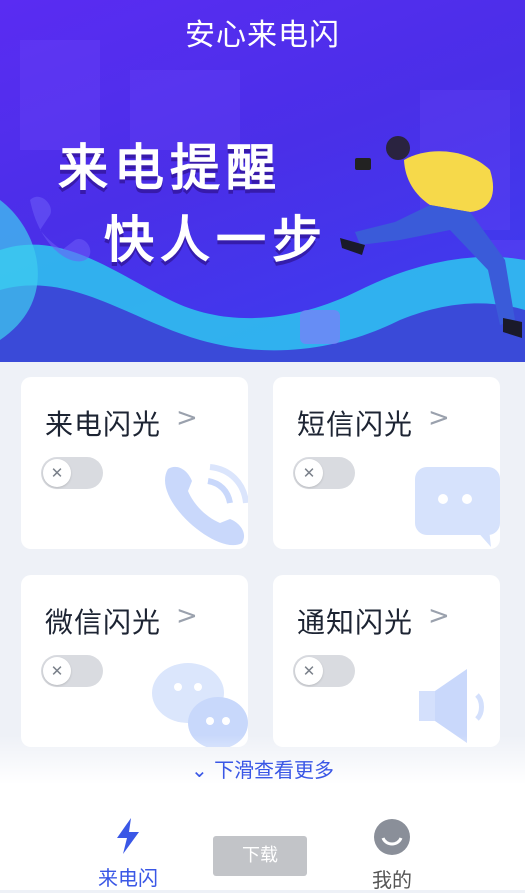 The height and width of the screenshot is (893, 525). What do you see at coordinates (134, 463) in the screenshot?
I see `card-call-flash: 来电闪光 > ✕` at bounding box center [134, 463].